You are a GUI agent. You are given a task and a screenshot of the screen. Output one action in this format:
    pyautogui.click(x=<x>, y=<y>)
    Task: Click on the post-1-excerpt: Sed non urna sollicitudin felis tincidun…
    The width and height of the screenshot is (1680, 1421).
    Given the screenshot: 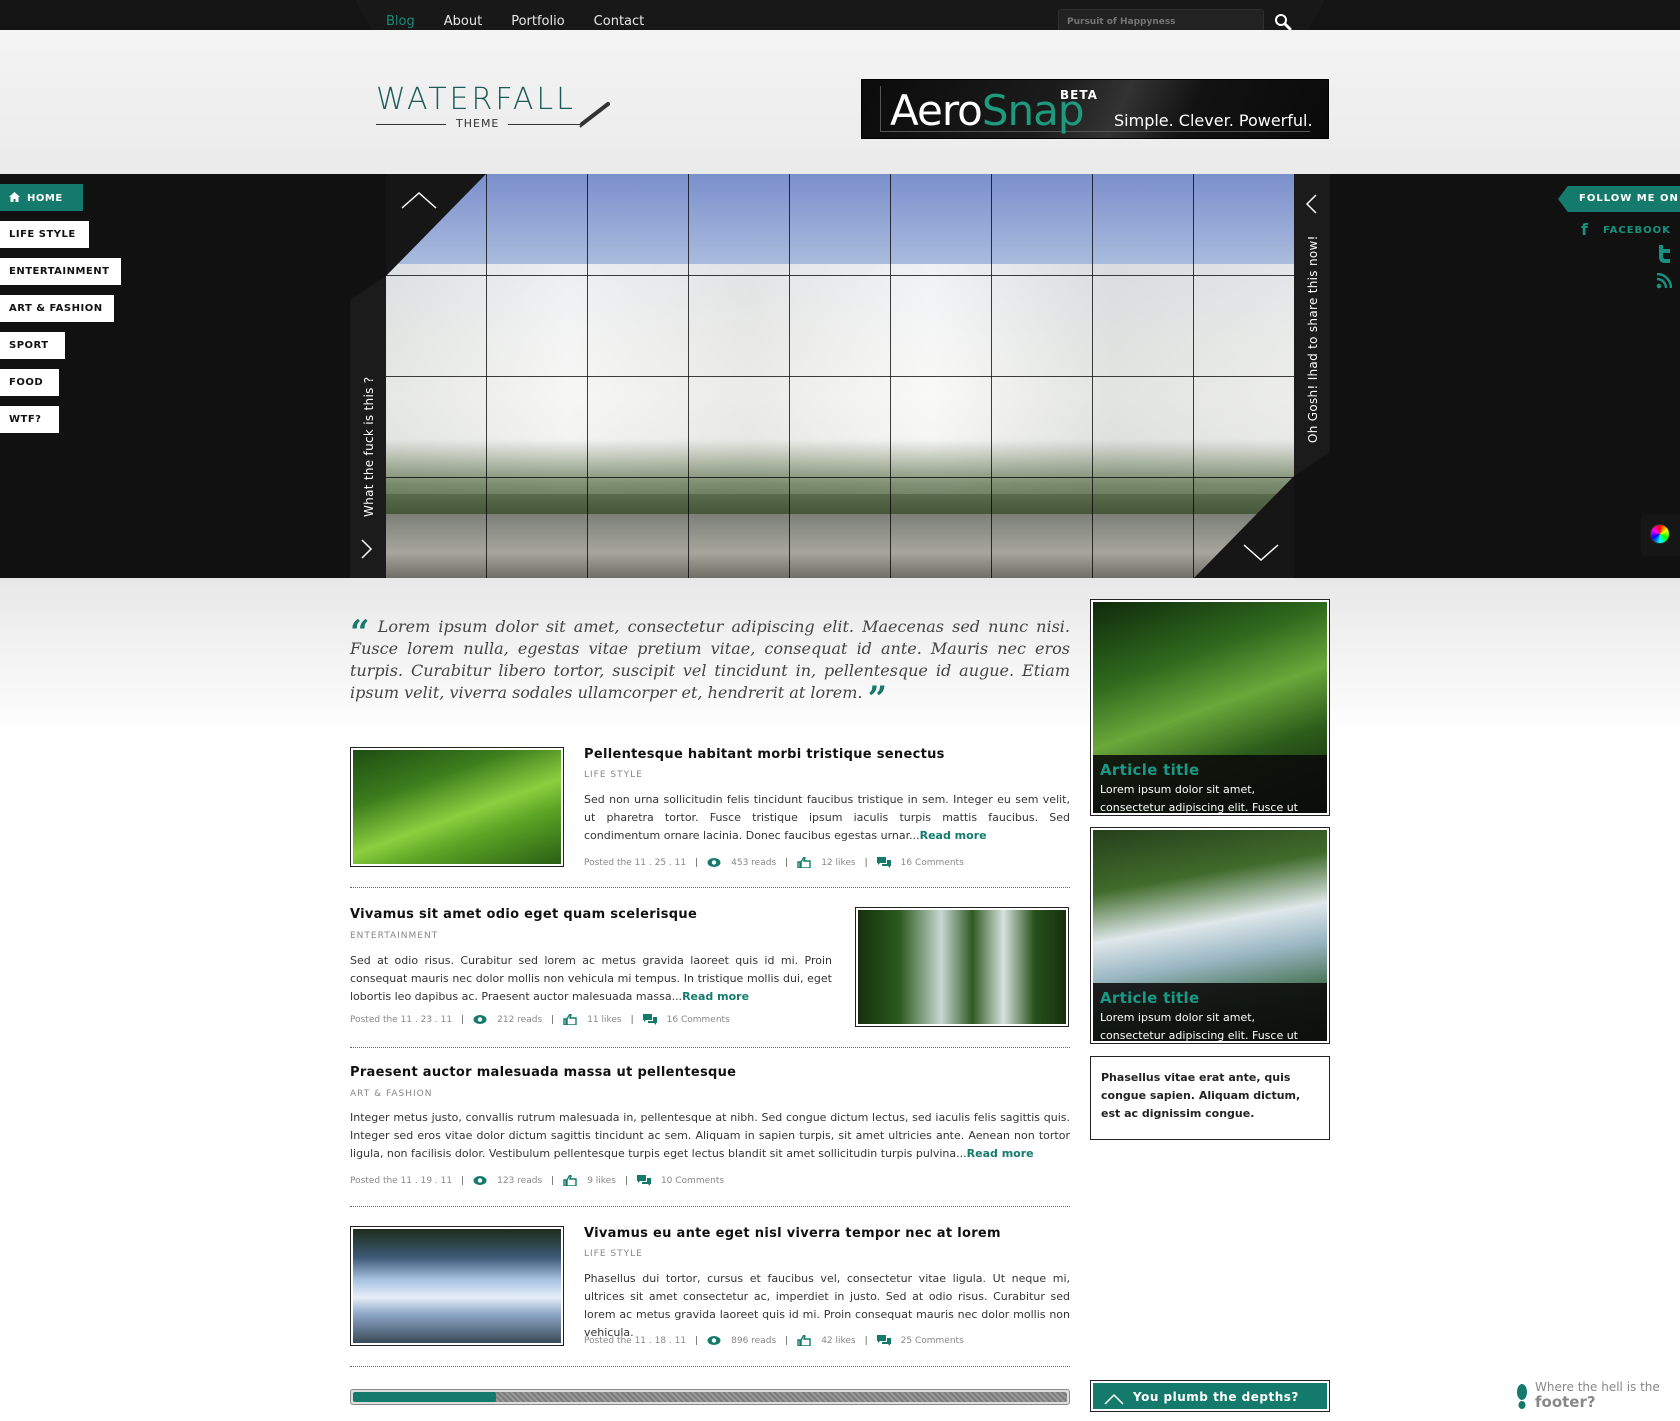 What is the action you would take?
    pyautogui.click(x=827, y=817)
    